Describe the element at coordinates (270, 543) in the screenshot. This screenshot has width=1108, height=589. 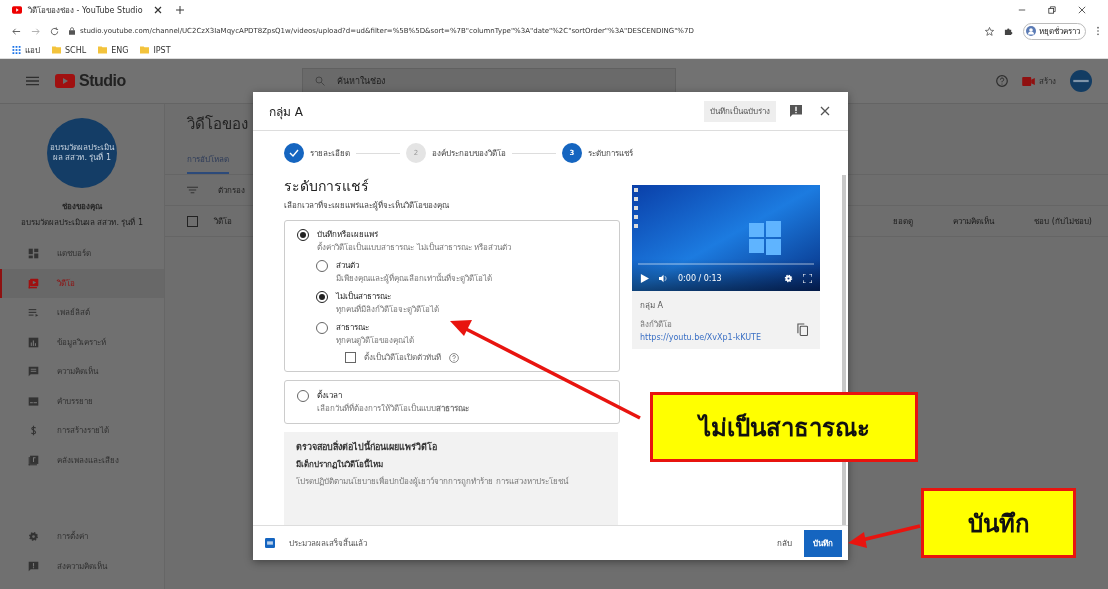
I see `hd-icon` at that location.